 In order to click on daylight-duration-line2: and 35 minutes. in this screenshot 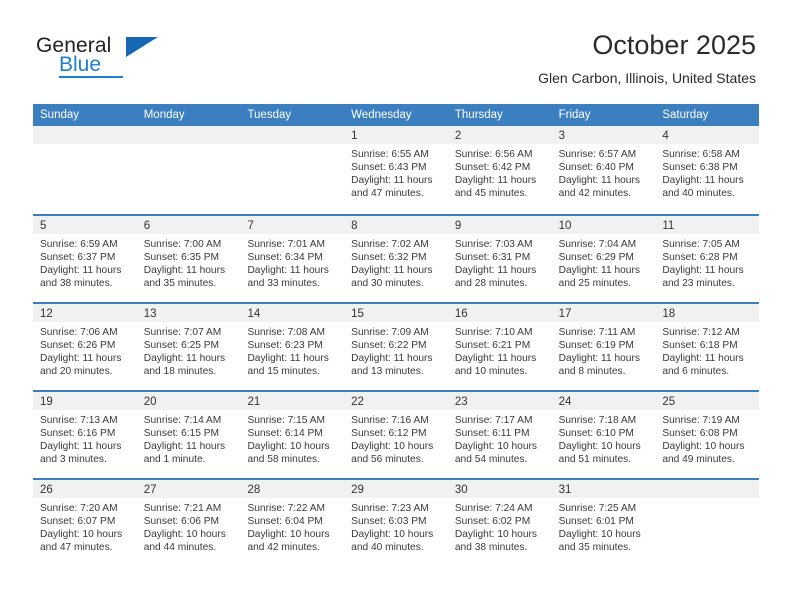, I will do `click(595, 548)`.